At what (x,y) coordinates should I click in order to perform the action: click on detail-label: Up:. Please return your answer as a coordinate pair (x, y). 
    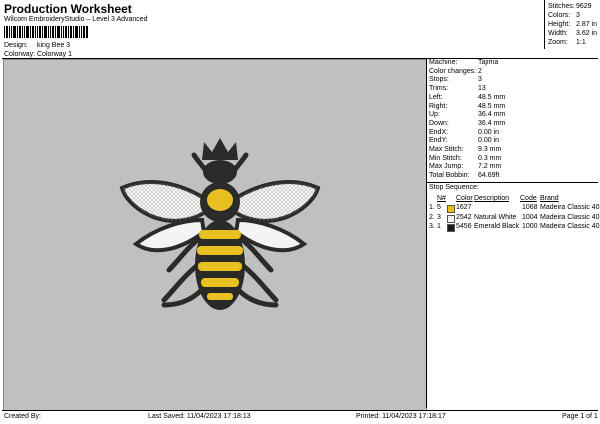
    Looking at the image, I should click on (434, 115).